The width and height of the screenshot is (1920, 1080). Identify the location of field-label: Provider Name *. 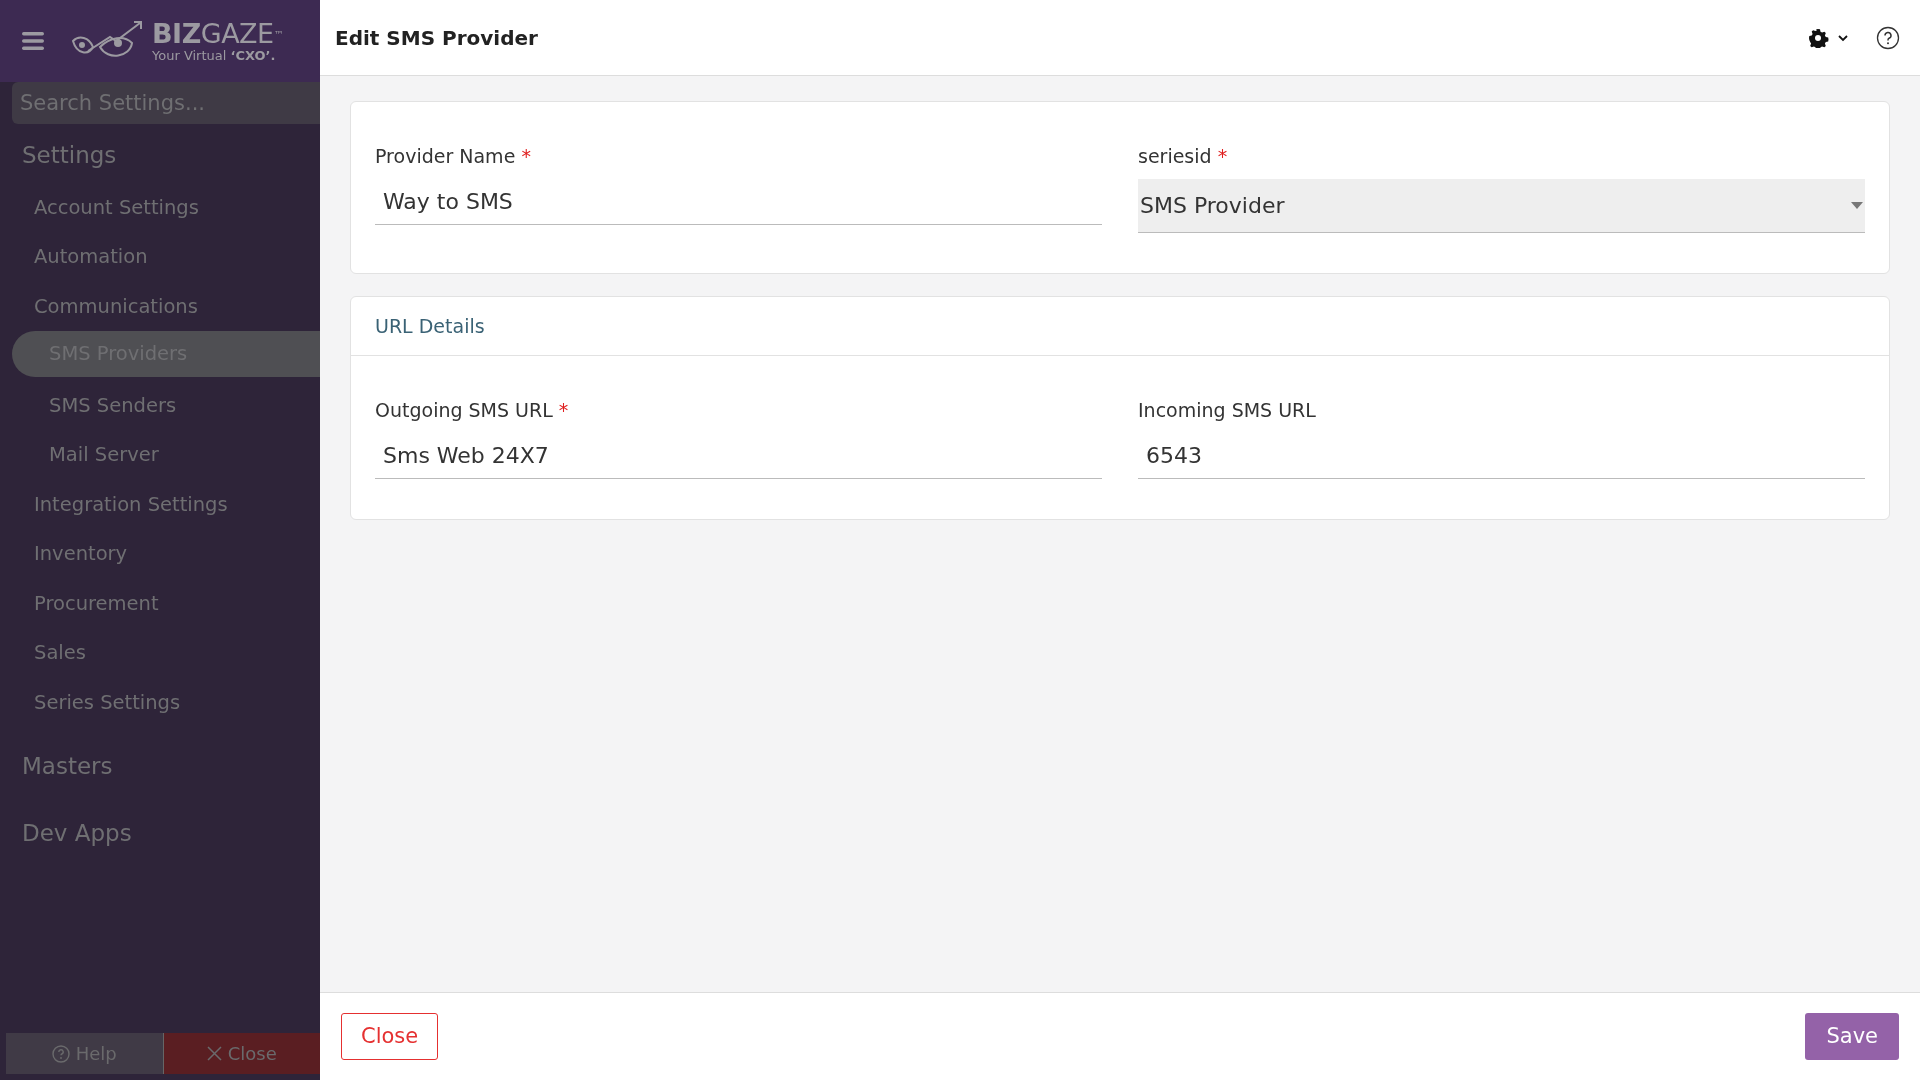
(453, 156).